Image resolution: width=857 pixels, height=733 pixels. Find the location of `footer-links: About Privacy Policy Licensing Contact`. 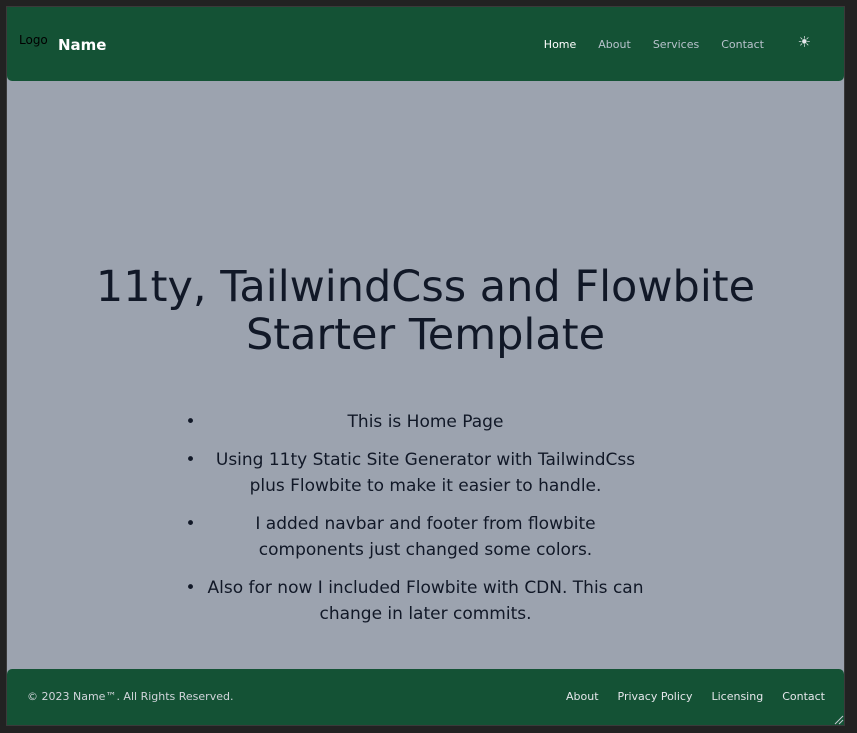

footer-links: About Privacy Policy Licensing Contact is located at coordinates (686, 696).